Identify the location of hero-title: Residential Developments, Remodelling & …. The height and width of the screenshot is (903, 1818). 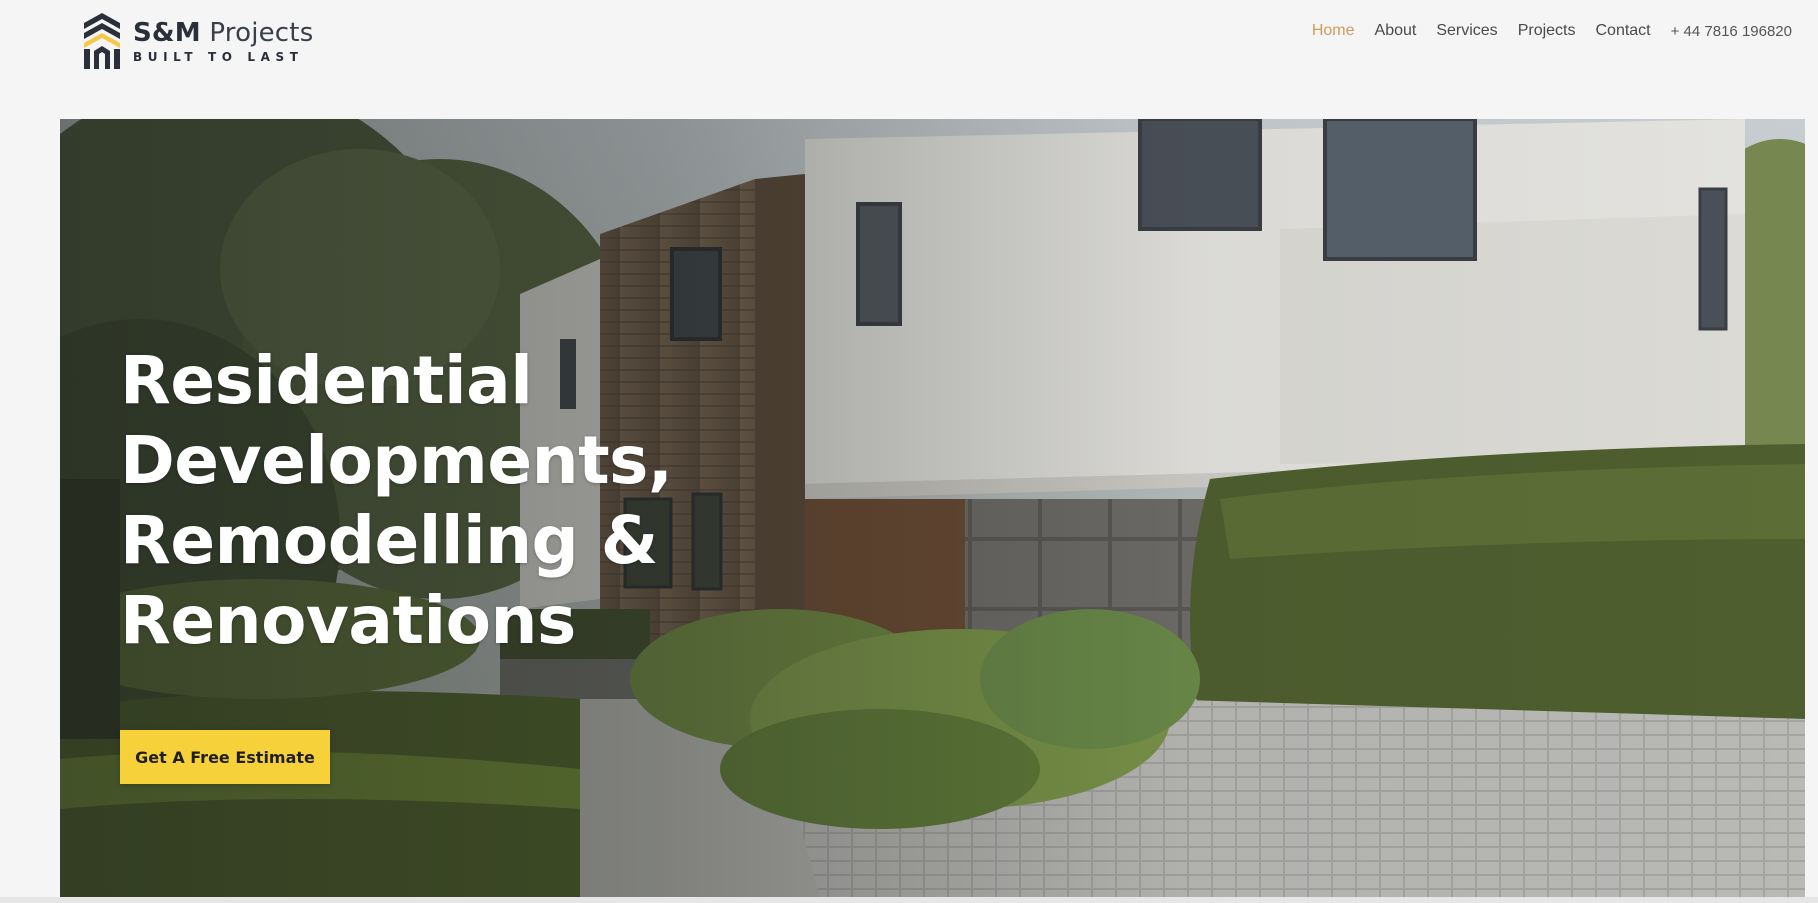
(440, 501).